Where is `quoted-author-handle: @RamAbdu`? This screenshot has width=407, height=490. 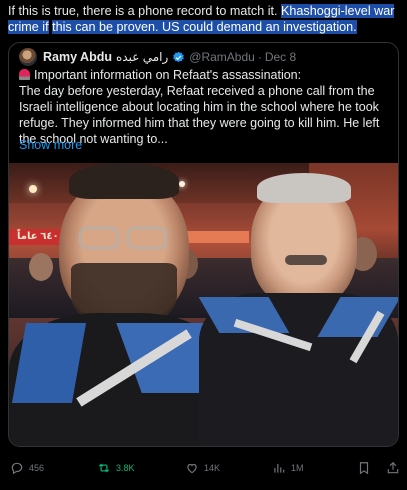 quoted-author-handle: @RamAbdu is located at coordinates (222, 57).